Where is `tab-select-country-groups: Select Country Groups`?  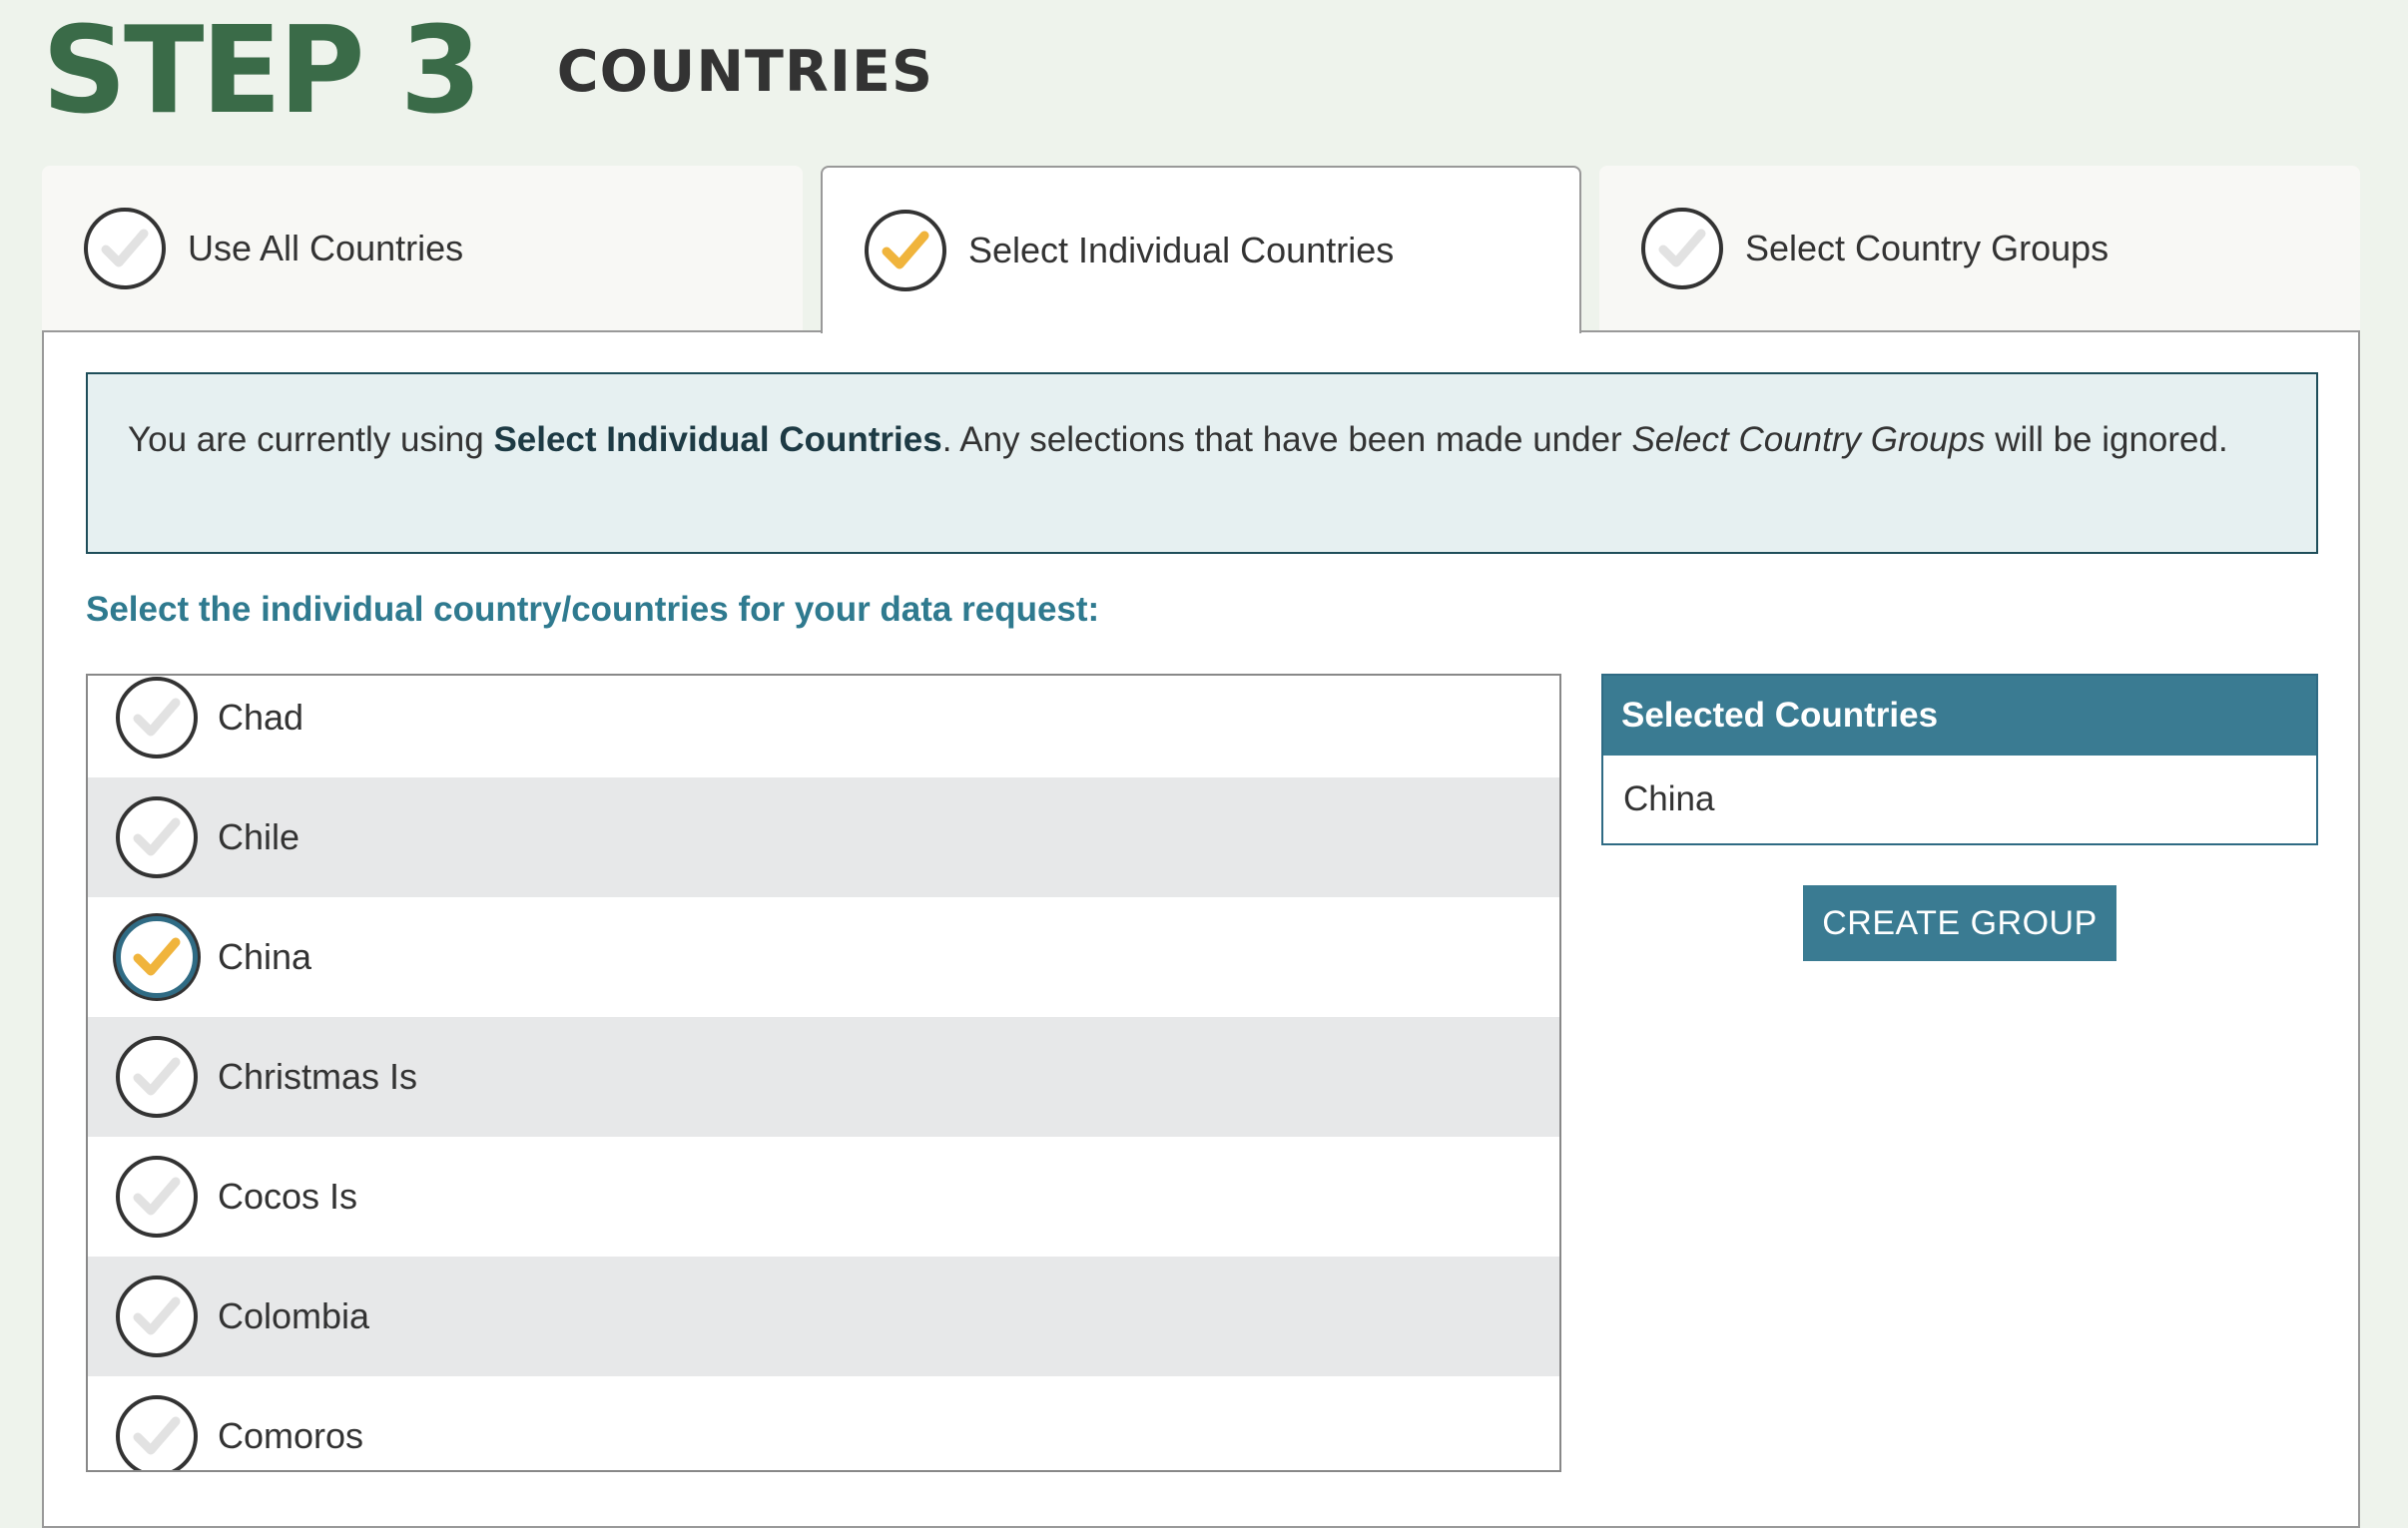
tab-select-country-groups: Select Country Groups is located at coordinates (1980, 248).